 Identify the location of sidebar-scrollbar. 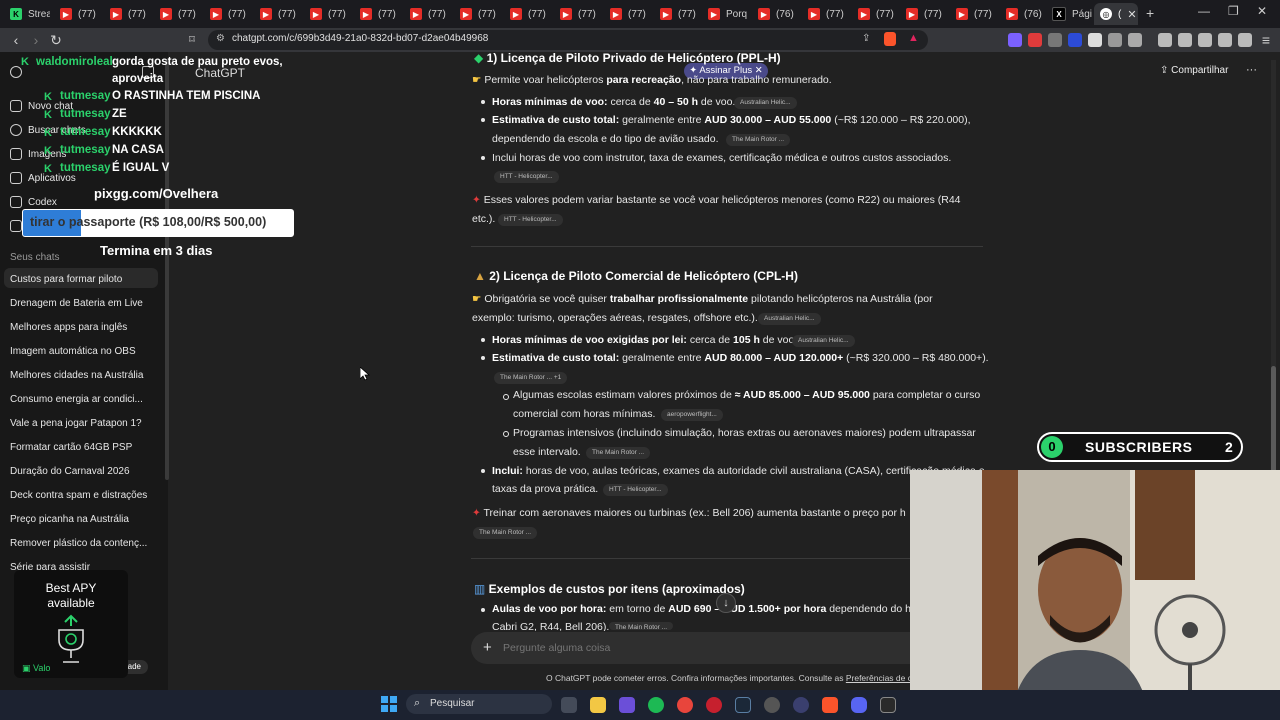
(167, 270).